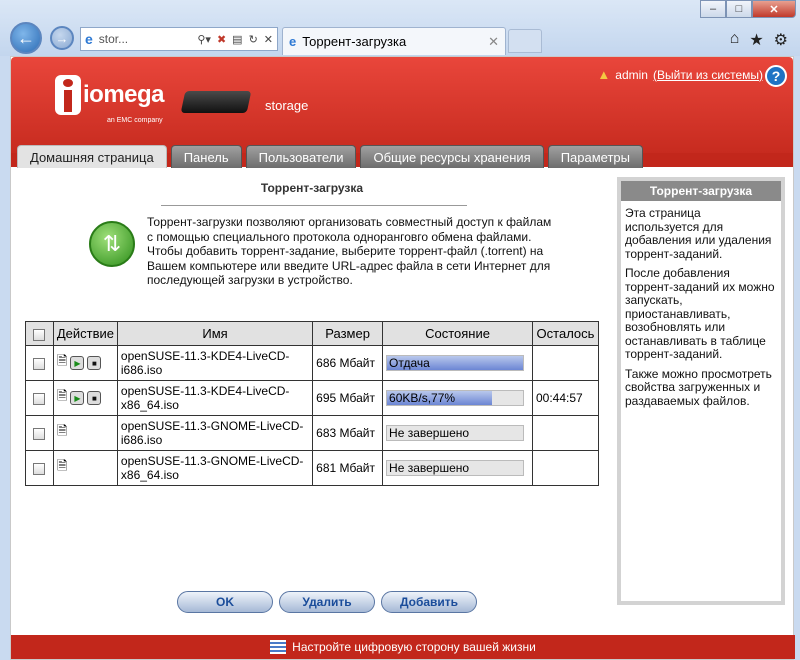  What do you see at coordinates (89, 39) in the screenshot?
I see `ie-icon: e` at bounding box center [89, 39].